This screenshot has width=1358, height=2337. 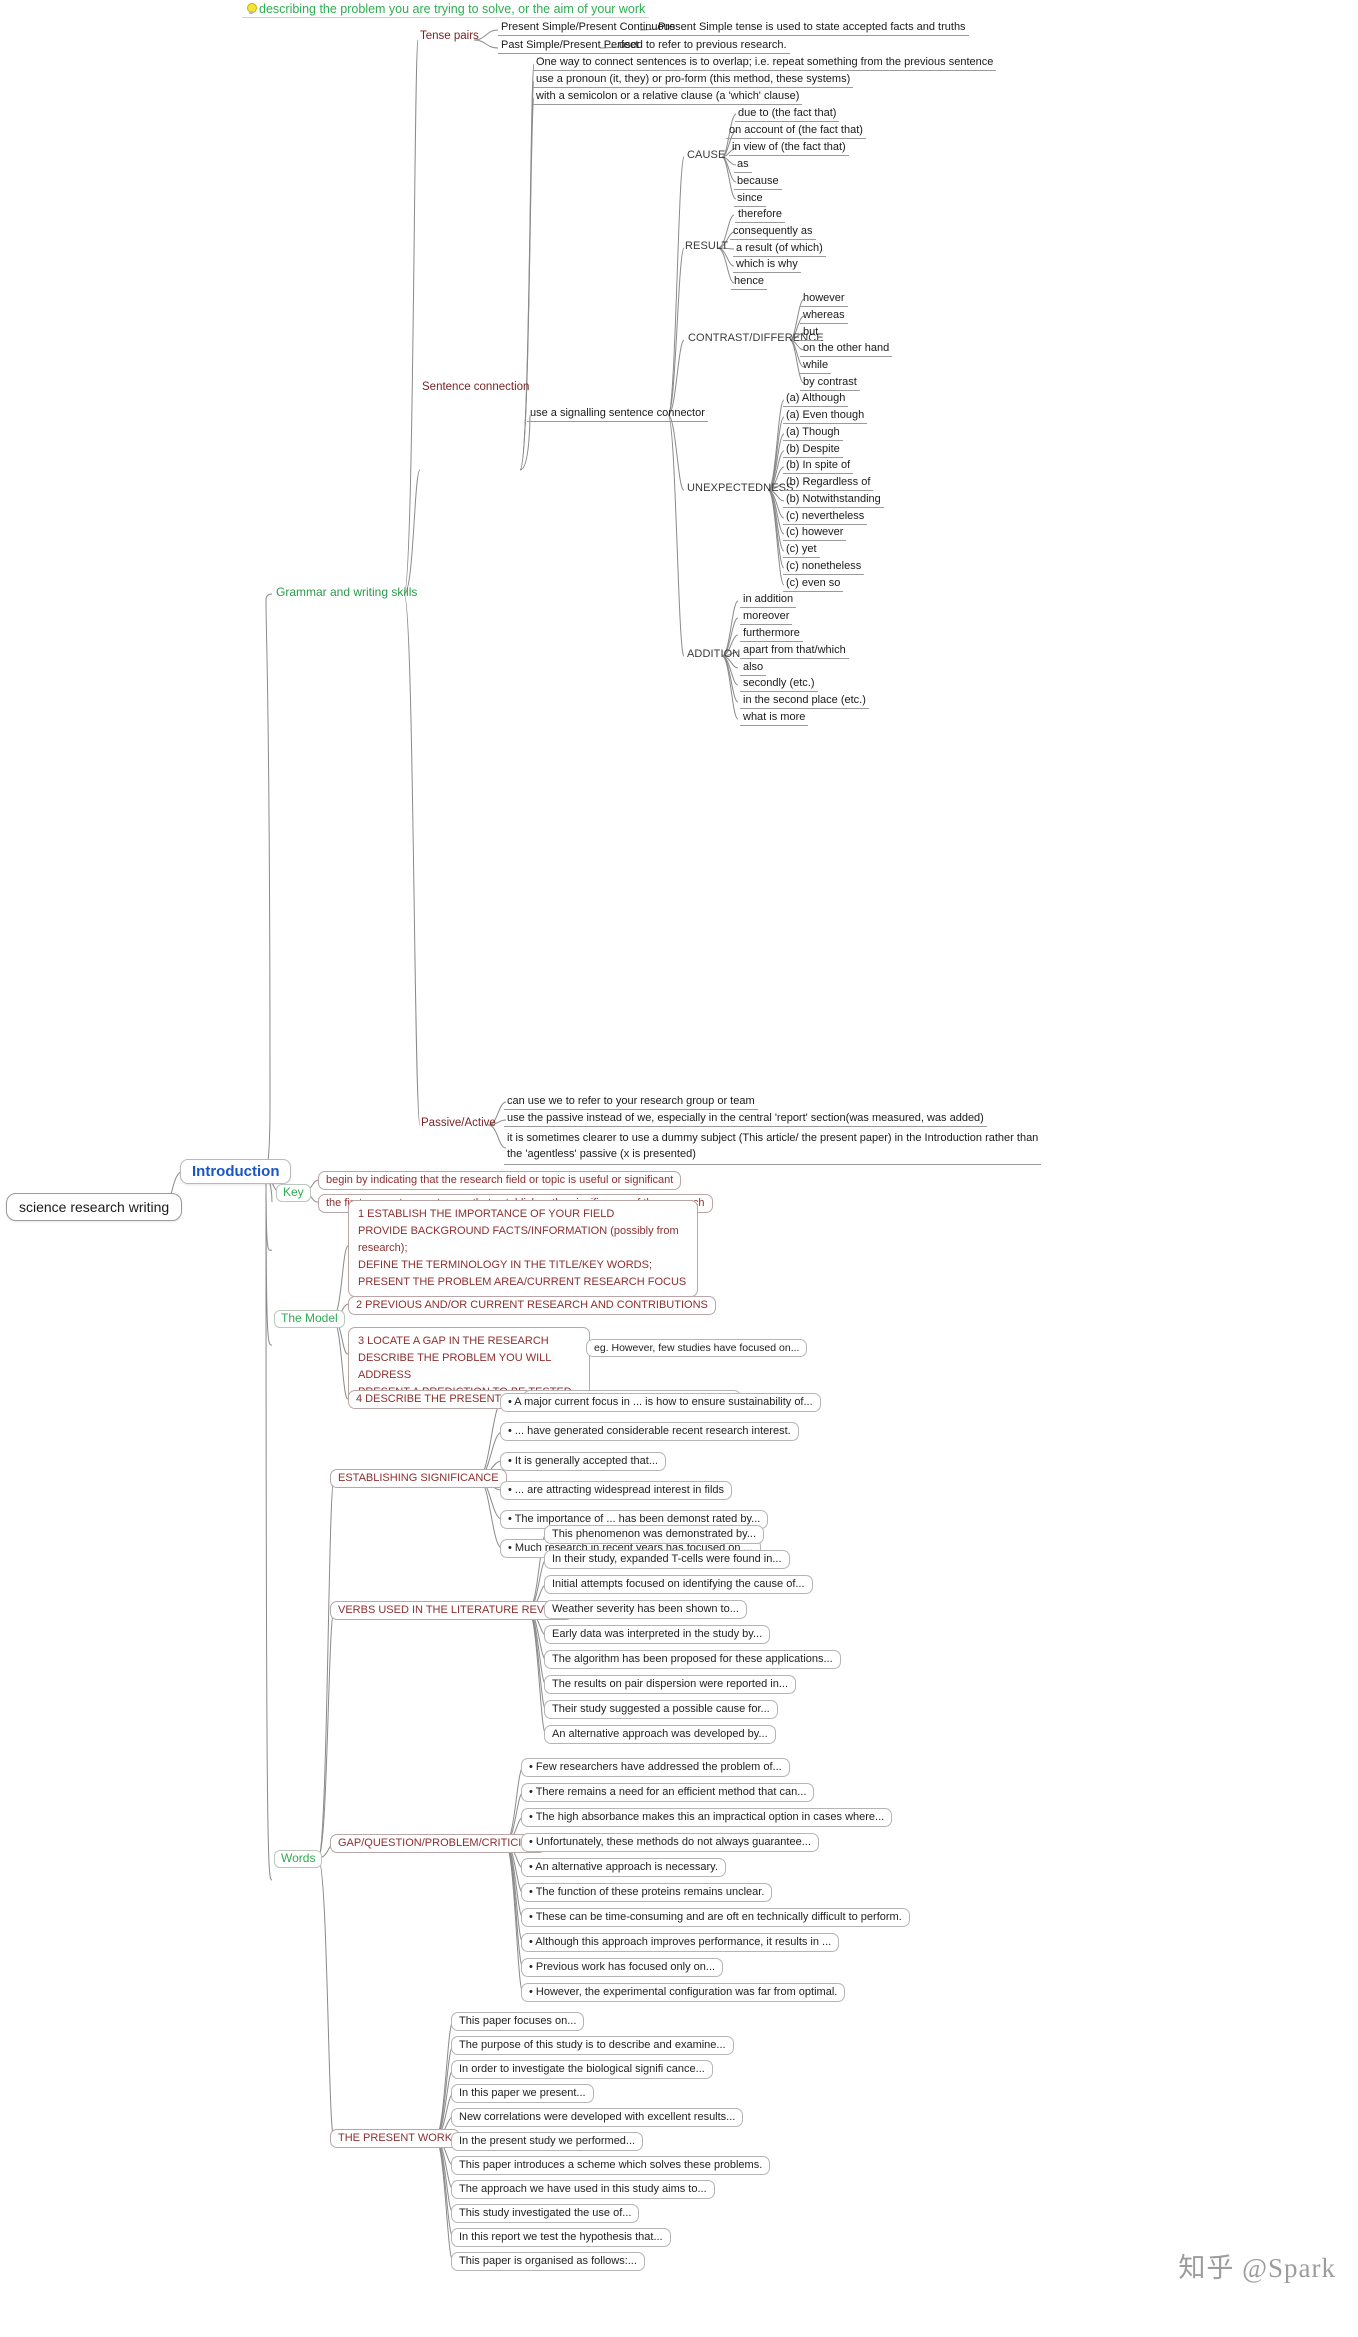 I want to click on cause-item: since, so click(x=750, y=199).